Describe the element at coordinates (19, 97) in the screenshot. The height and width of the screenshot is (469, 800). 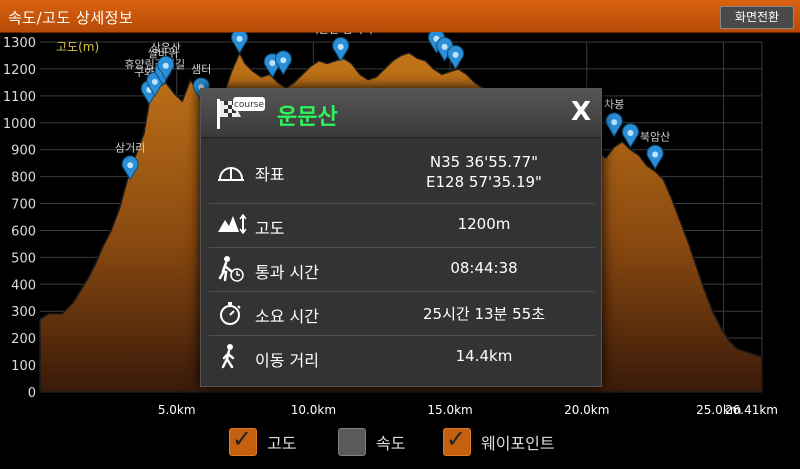
I see `y-tick-label: 1100` at that location.